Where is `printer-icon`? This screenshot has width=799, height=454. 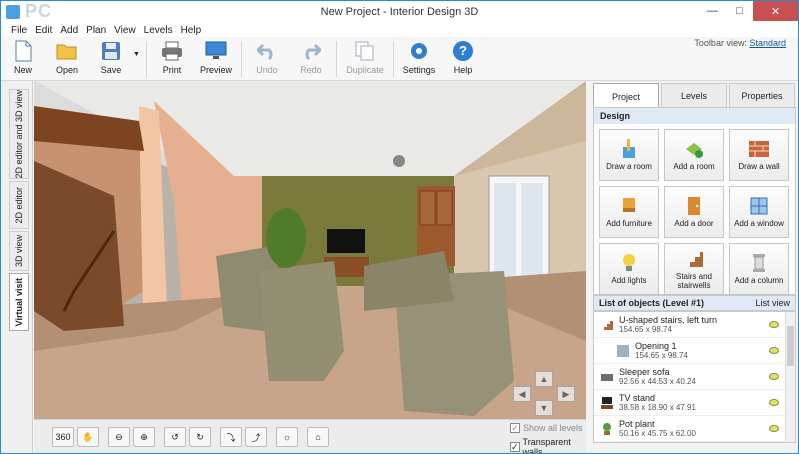
printer-icon is located at coordinates (172, 51).